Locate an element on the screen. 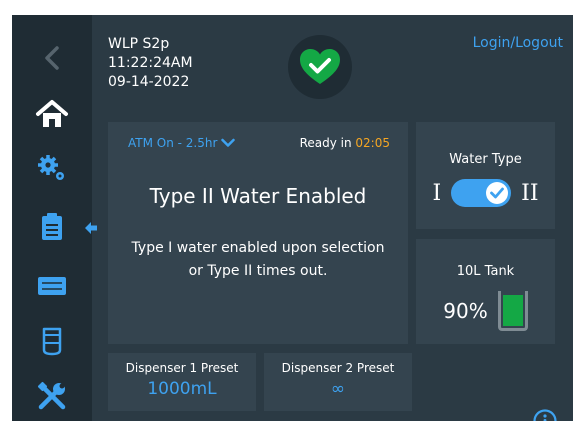  tank-percent: 90% is located at coordinates (465, 311).